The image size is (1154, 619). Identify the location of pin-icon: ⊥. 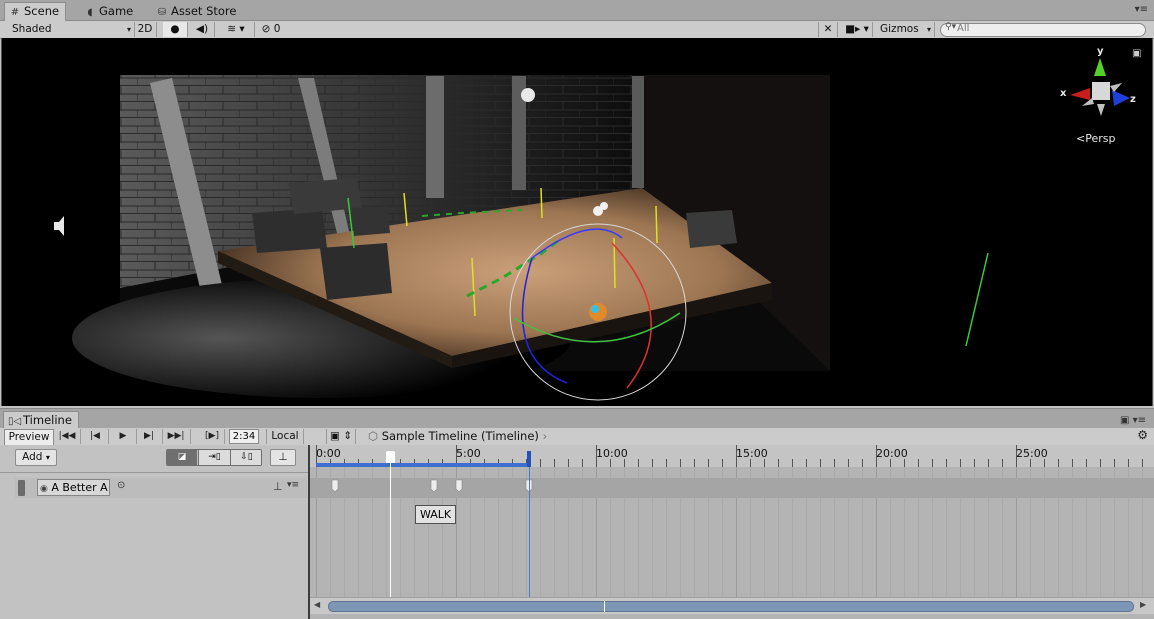
(283, 457).